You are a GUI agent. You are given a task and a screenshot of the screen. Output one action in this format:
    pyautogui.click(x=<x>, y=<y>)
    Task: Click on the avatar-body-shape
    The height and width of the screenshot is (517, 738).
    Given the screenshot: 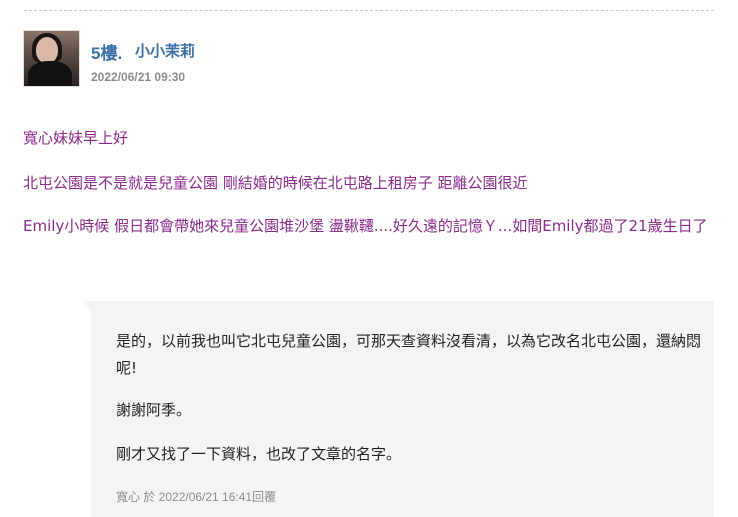 What is the action you would take?
    pyautogui.click(x=50, y=73)
    